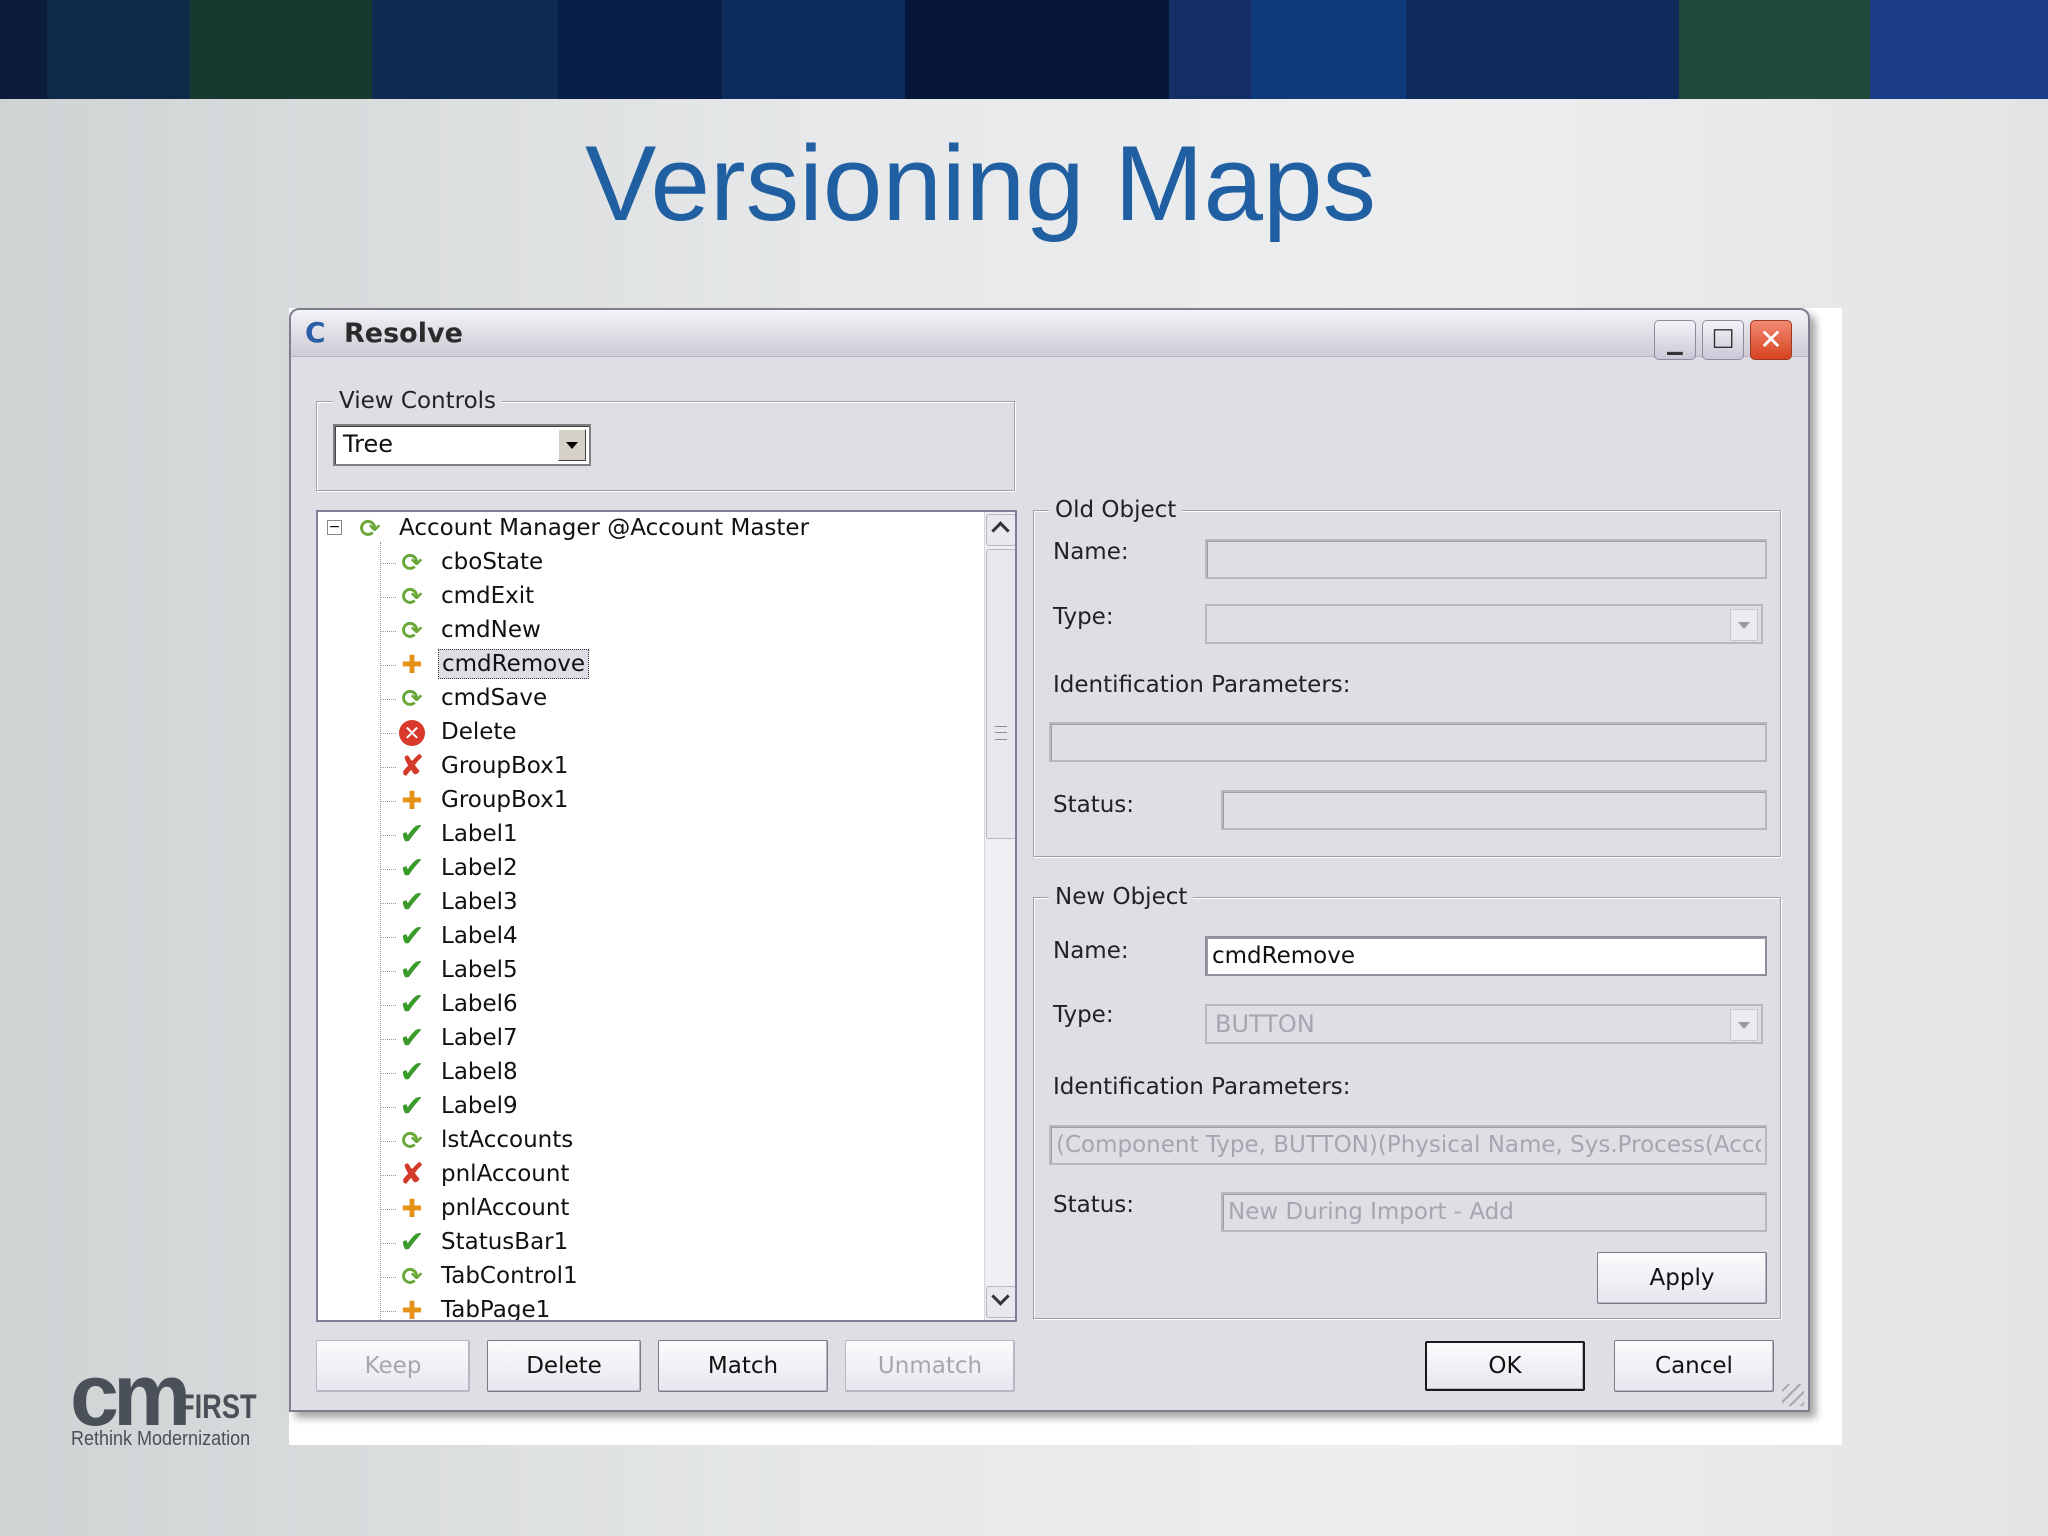 The width and height of the screenshot is (2048, 1536). Describe the element at coordinates (479, 936) in the screenshot. I see `tree-item-label: Label4` at that location.